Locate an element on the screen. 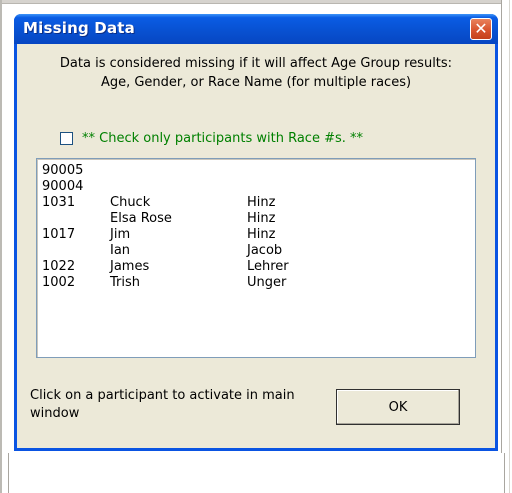  list-item: 1031 Chuck Hinz is located at coordinates (256, 203).